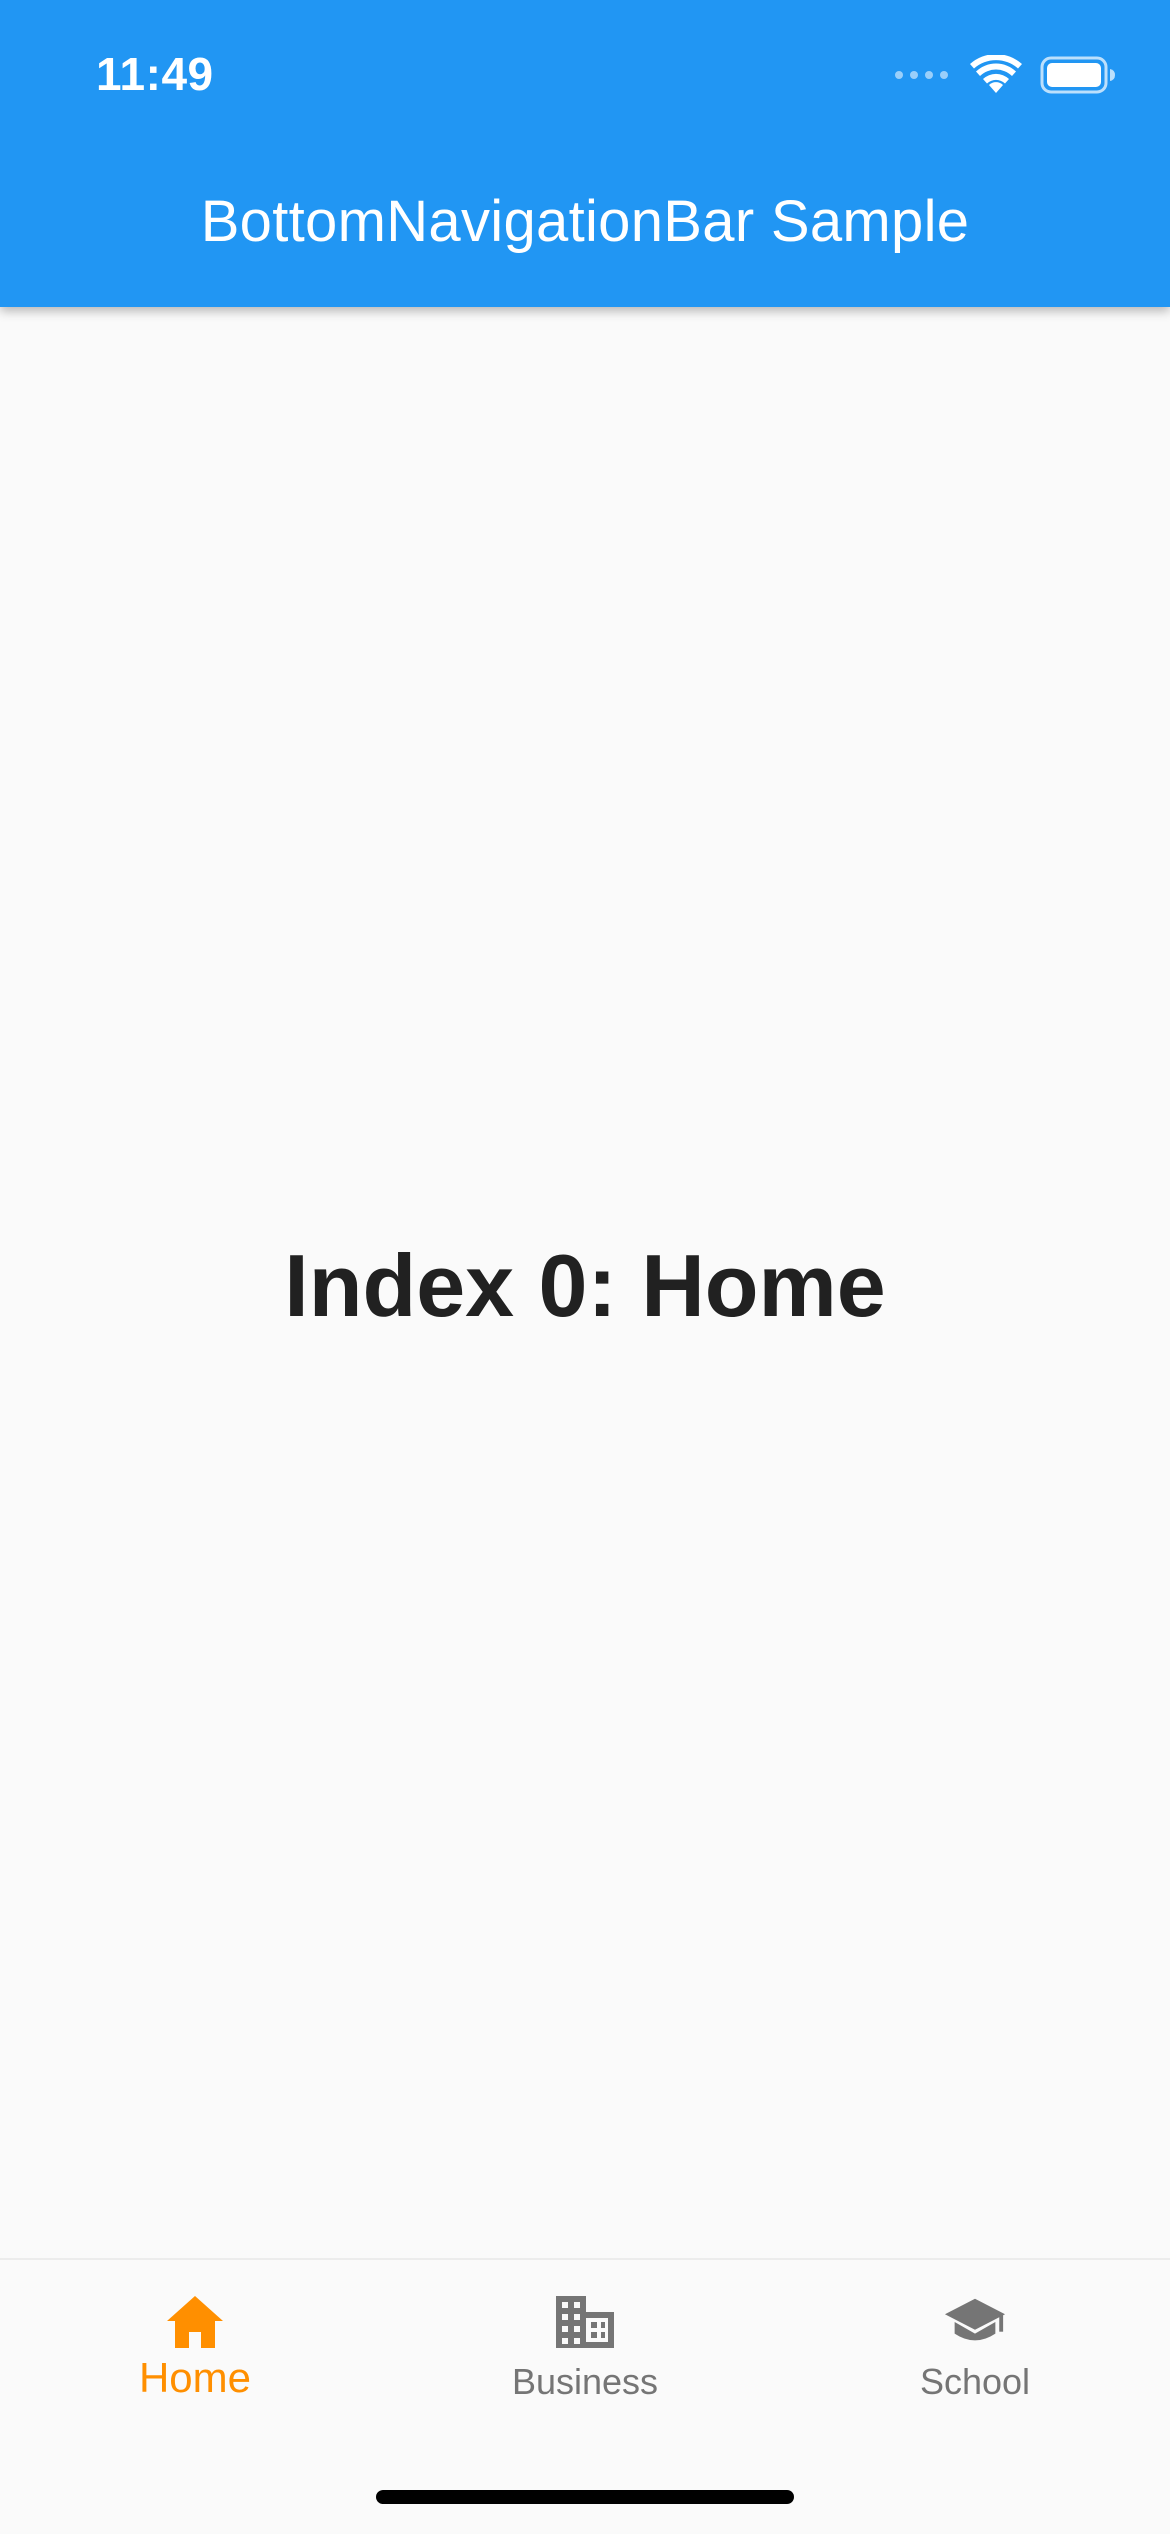  I want to click on nav-item-label: School, so click(975, 2381).